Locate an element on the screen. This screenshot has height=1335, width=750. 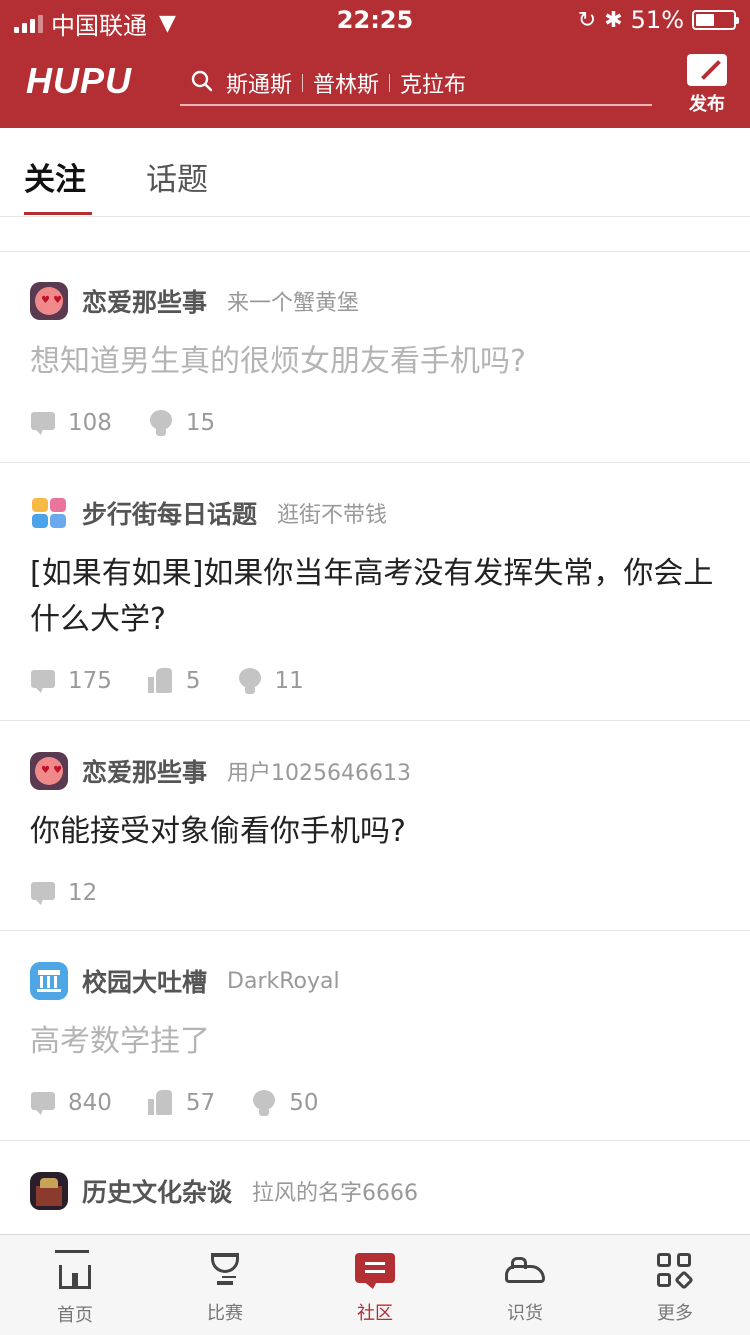
publish-button: 发布 is located at coordinates (707, 85).